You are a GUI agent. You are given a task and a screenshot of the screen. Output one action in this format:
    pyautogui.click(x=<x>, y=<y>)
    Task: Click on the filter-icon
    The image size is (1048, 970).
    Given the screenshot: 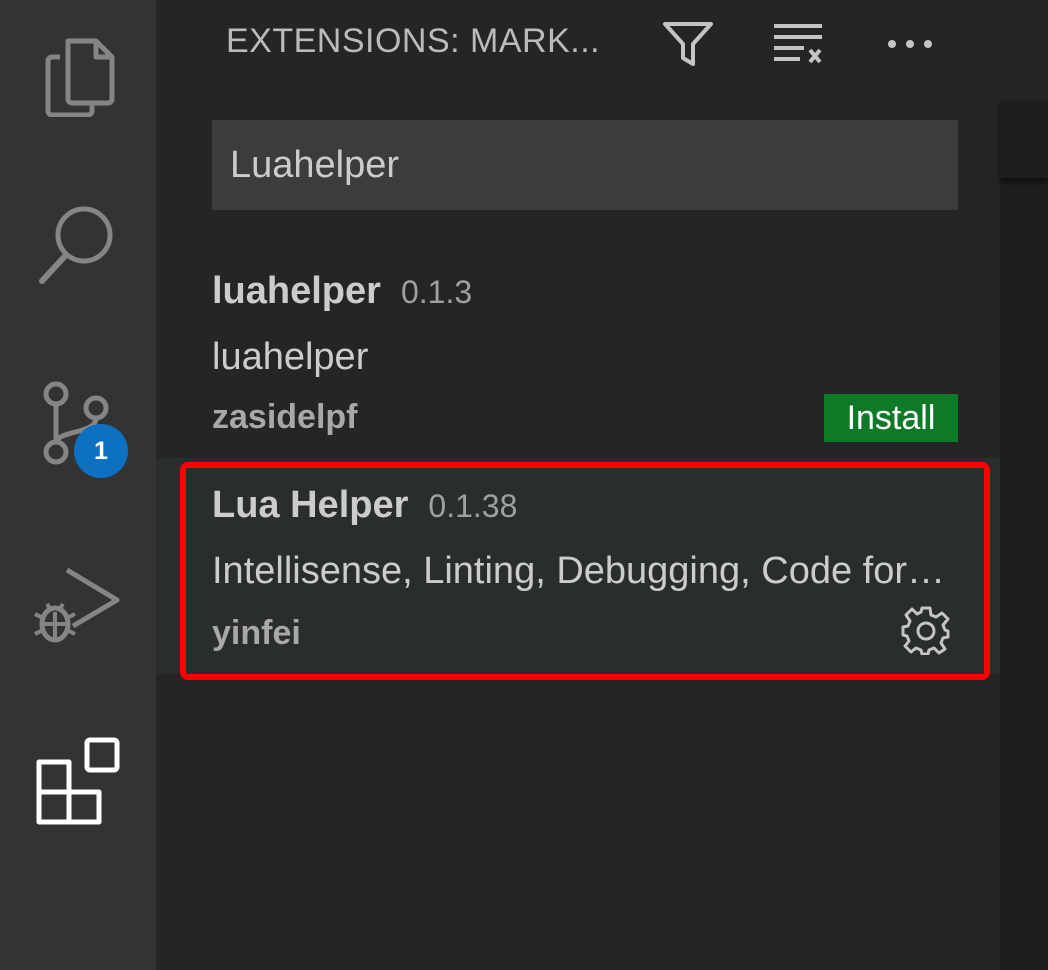 What is the action you would take?
    pyautogui.click(x=688, y=44)
    